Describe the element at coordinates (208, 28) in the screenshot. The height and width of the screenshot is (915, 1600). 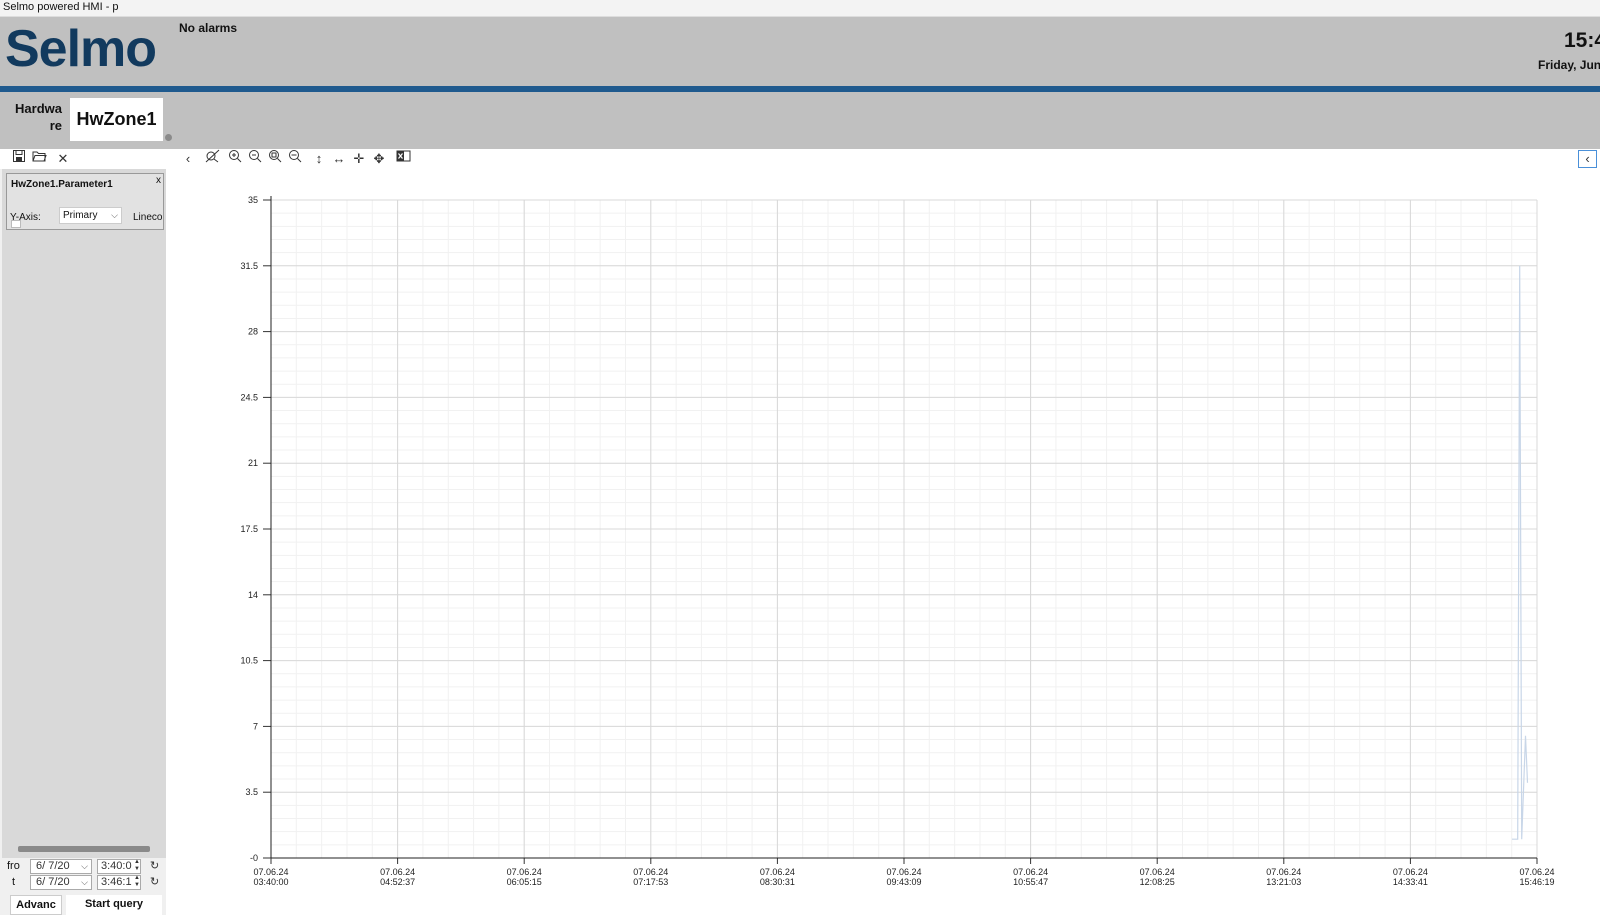
I see `alarm-status: No alarms` at that location.